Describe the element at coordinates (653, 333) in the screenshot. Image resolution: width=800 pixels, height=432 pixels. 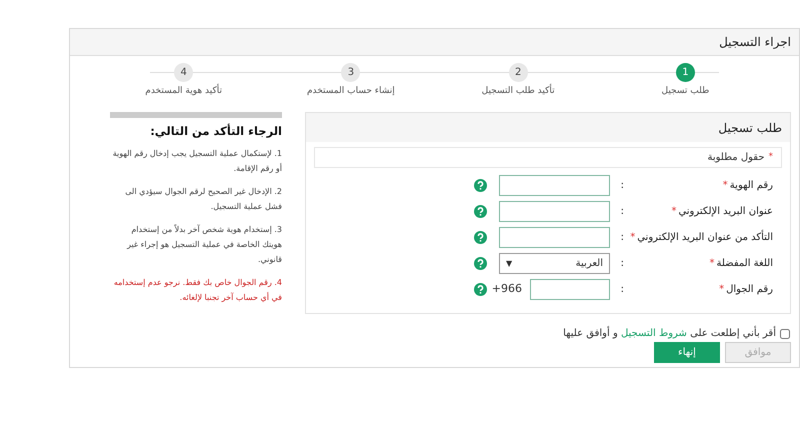
I see `terms-link: شروط التسجيل` at that location.